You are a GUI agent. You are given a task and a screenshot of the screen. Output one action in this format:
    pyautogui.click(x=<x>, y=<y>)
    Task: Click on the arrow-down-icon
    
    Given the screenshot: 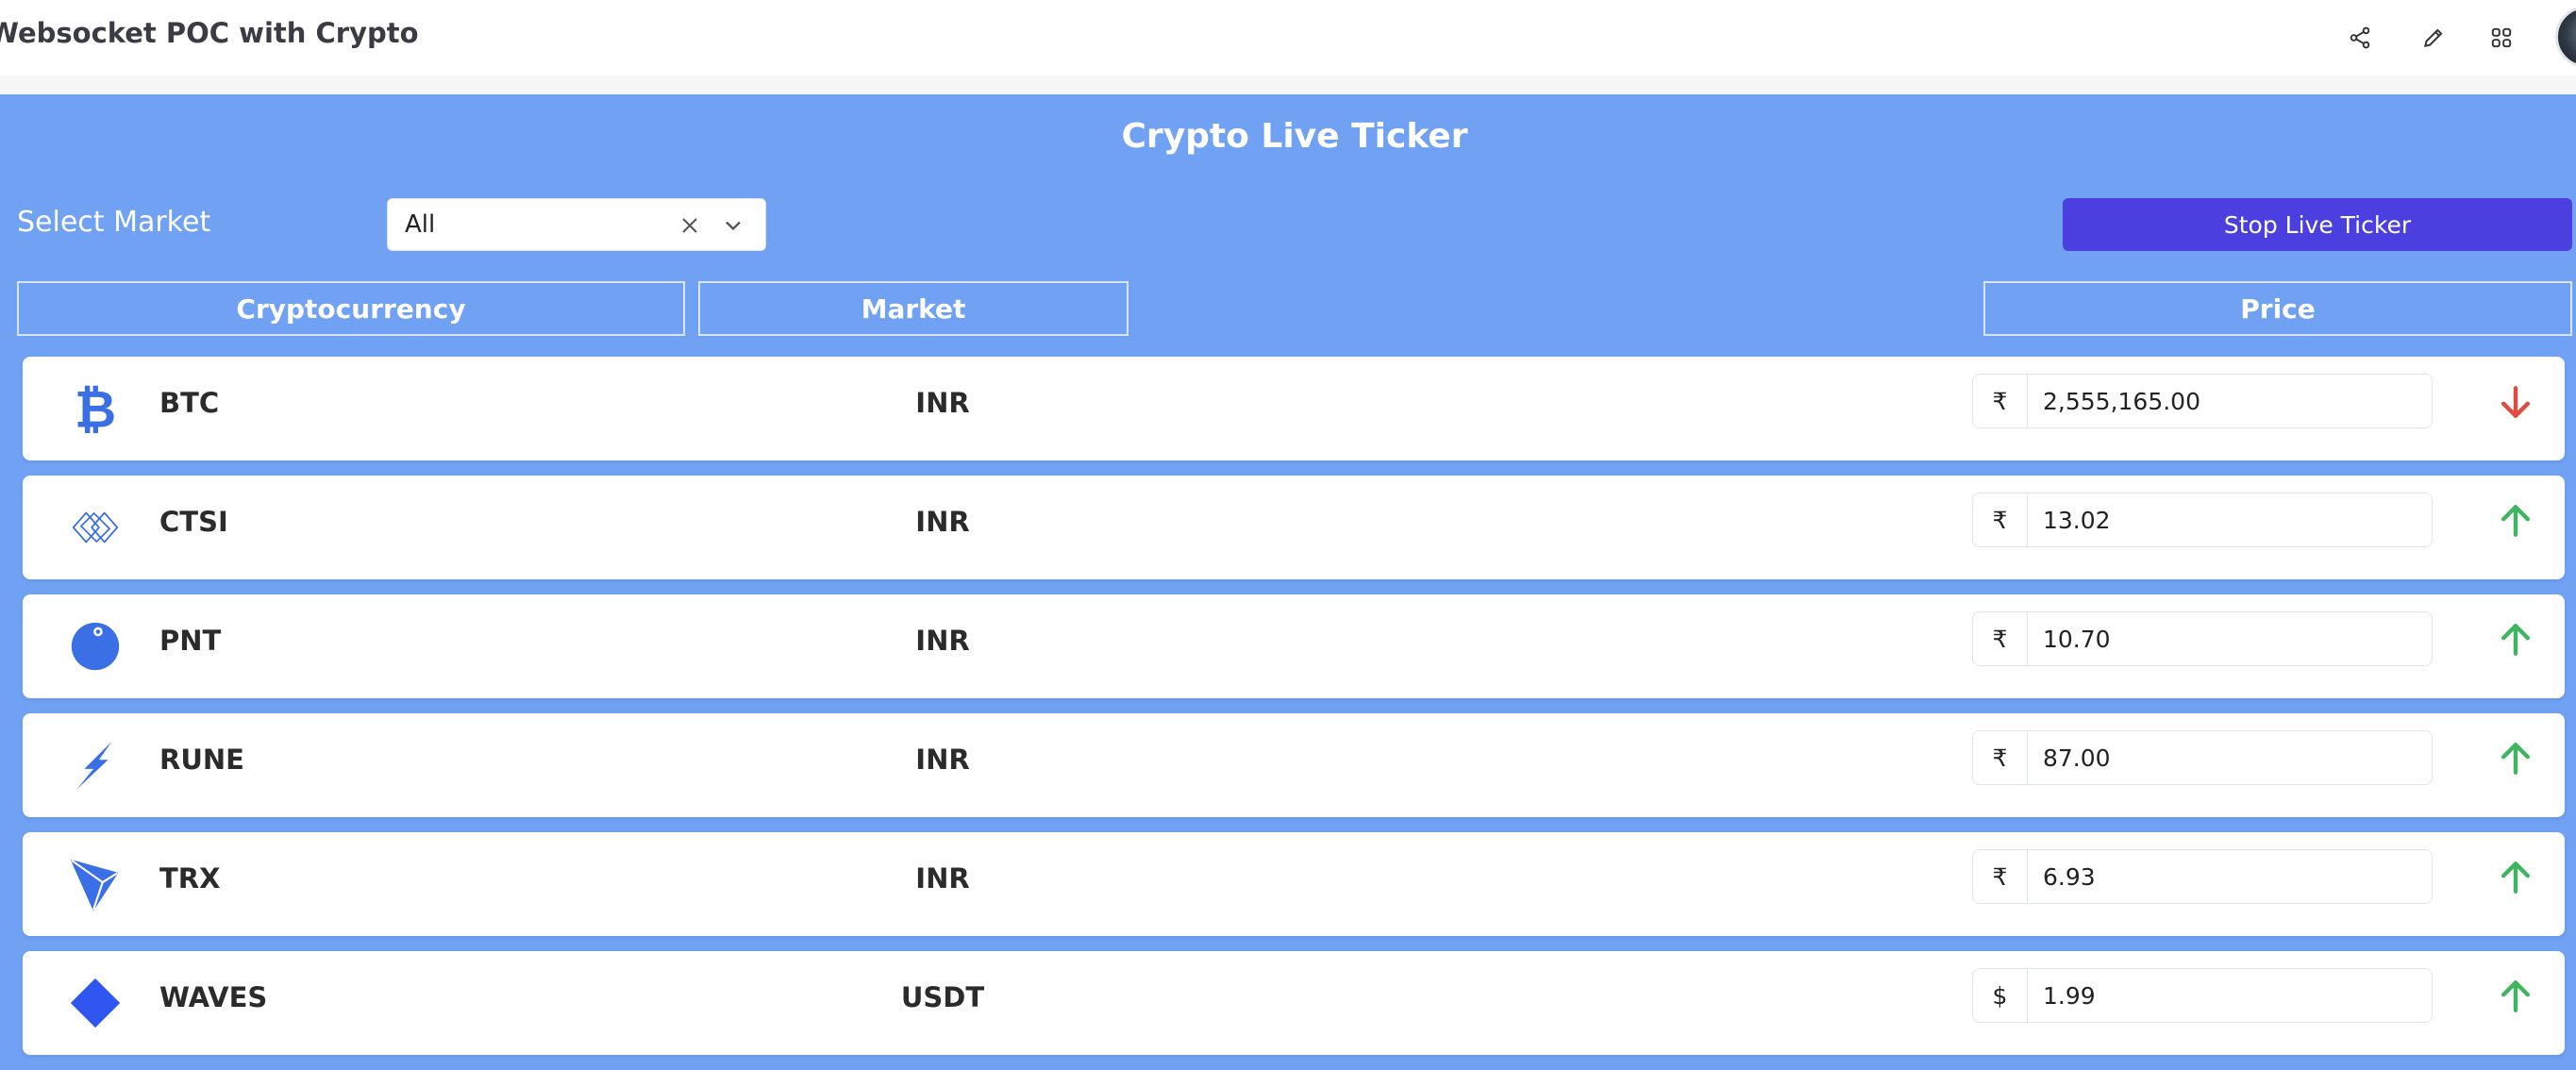 What is the action you would take?
    pyautogui.click(x=2515, y=402)
    